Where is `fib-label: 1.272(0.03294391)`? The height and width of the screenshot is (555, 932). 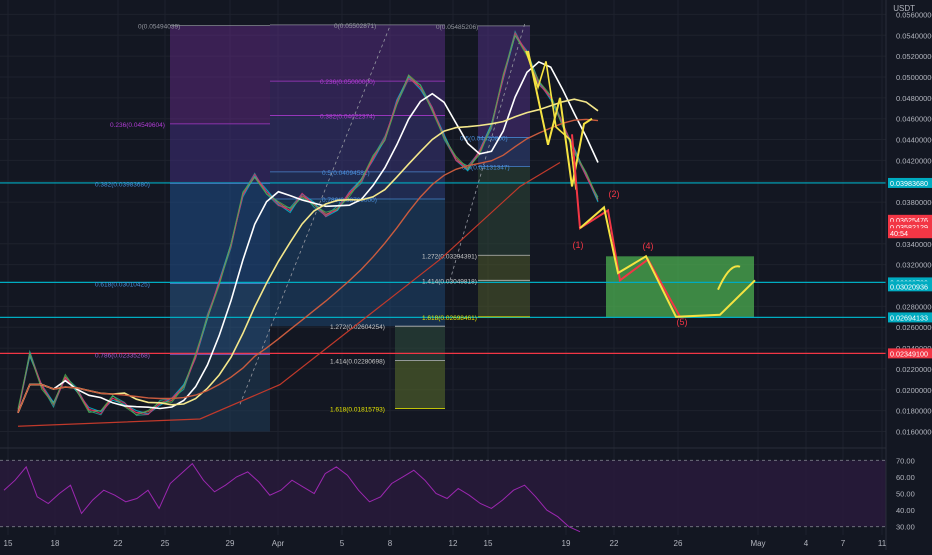
fib-label: 1.272(0.03294391) is located at coordinates (449, 256).